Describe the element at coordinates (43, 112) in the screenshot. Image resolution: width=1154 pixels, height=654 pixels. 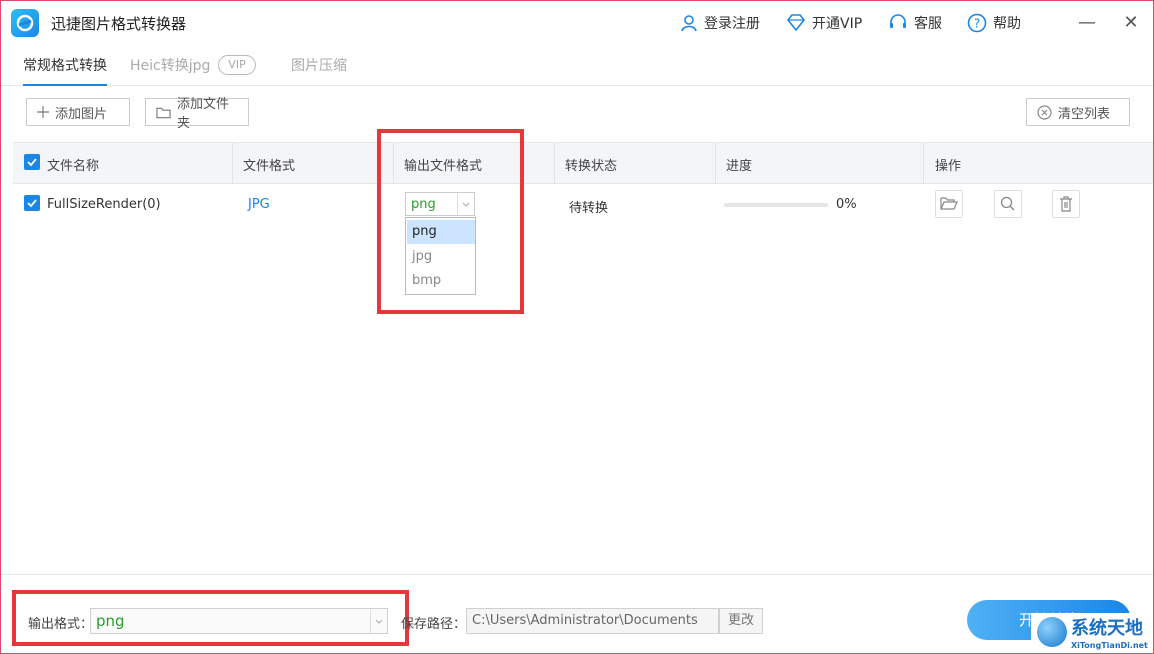
I see `plus-icon` at that location.